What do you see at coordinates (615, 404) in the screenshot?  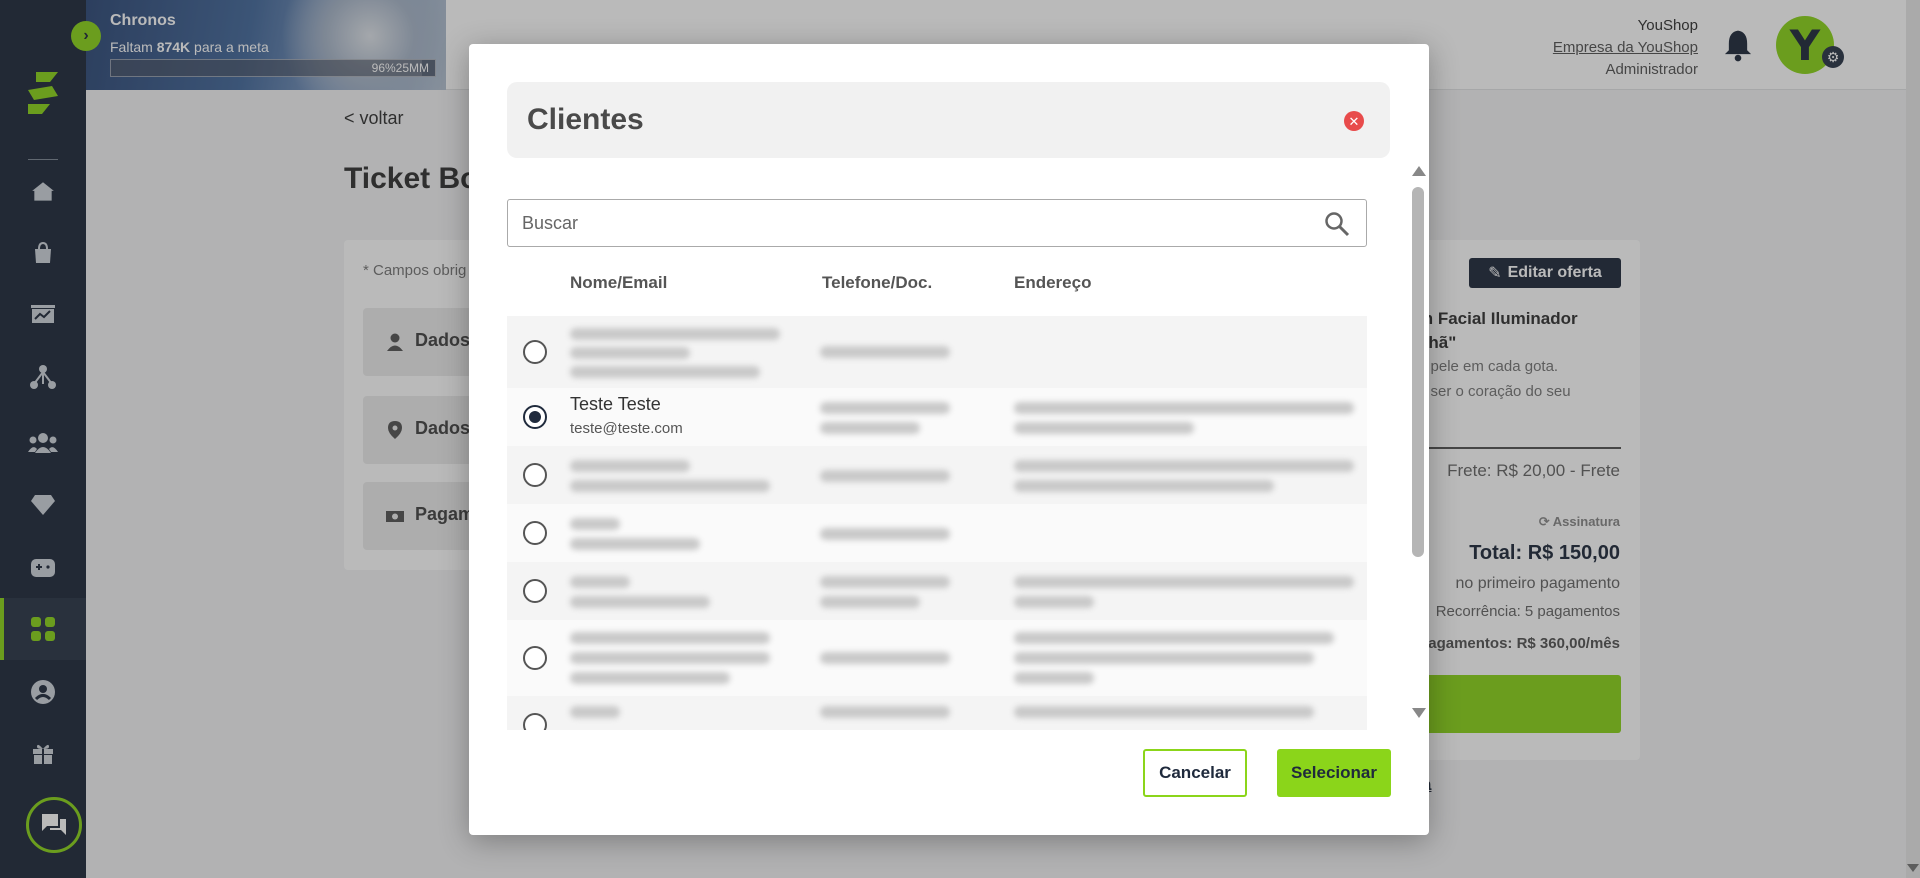 I see `client-name: Teste Teste` at bounding box center [615, 404].